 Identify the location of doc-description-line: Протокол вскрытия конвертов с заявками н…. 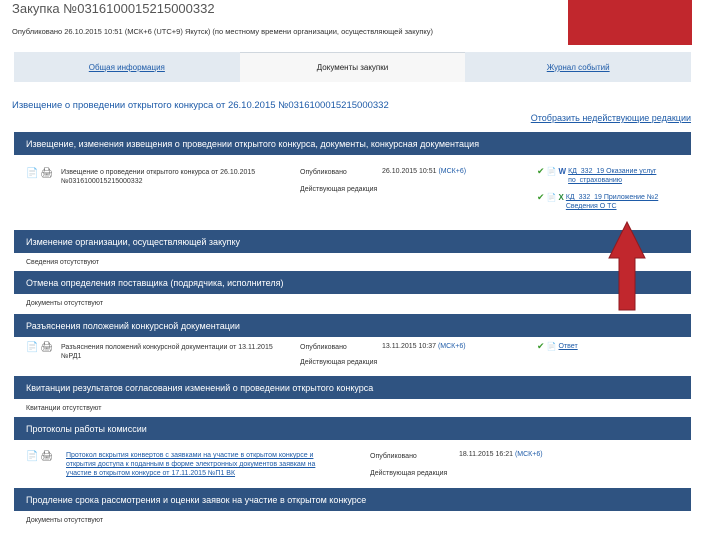
(190, 455).